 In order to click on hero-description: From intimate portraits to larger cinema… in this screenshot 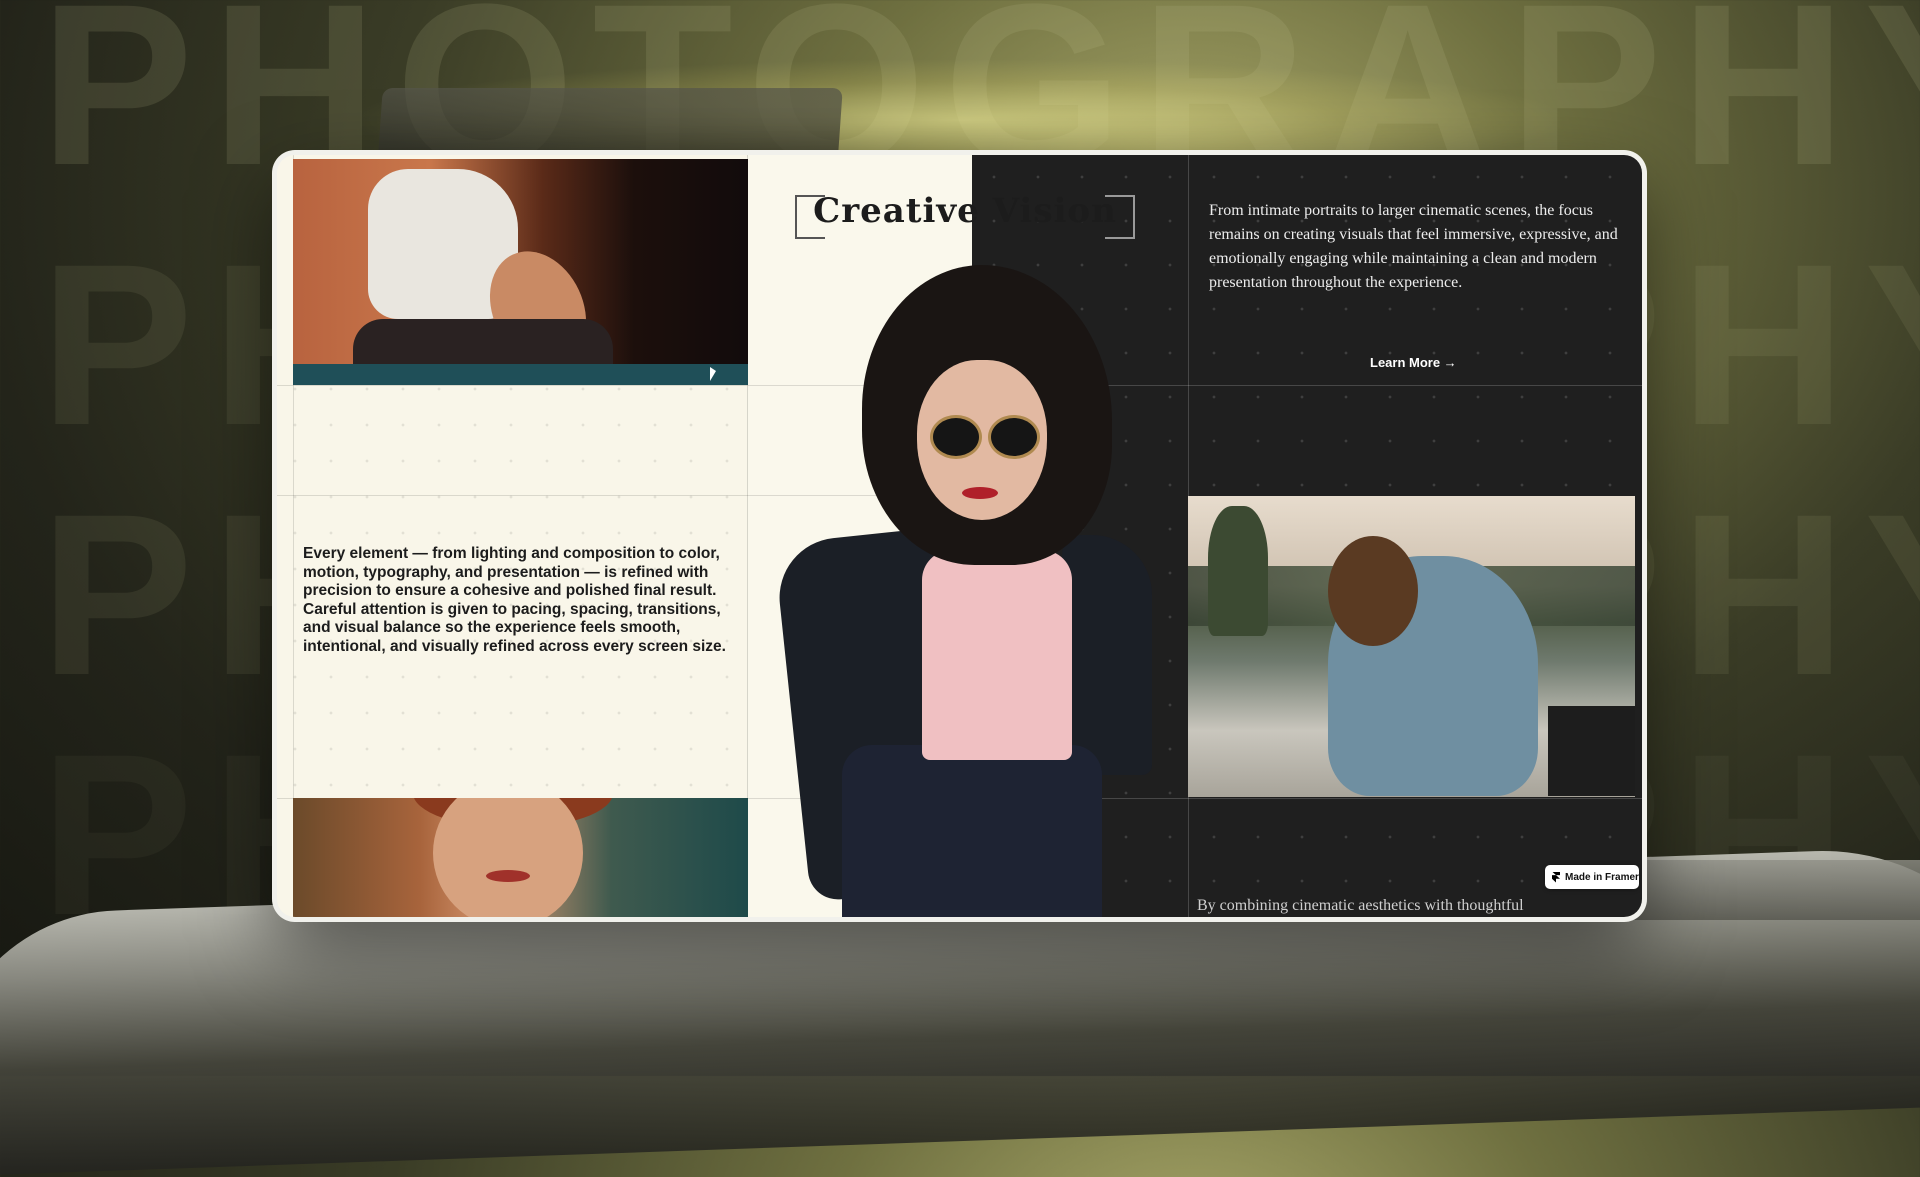, I will do `click(1413, 246)`.